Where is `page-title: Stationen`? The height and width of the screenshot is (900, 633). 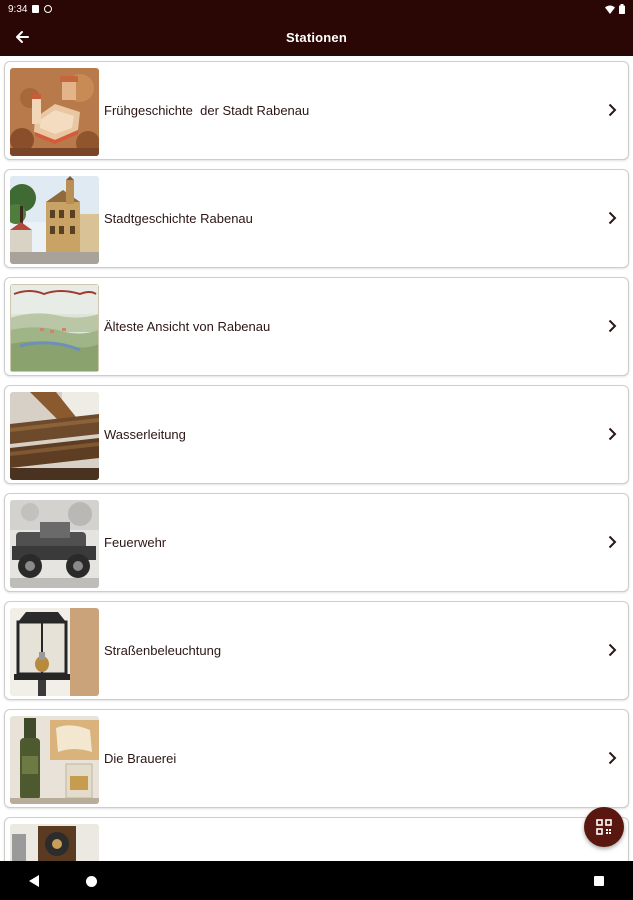 page-title: Stationen is located at coordinates (316, 37).